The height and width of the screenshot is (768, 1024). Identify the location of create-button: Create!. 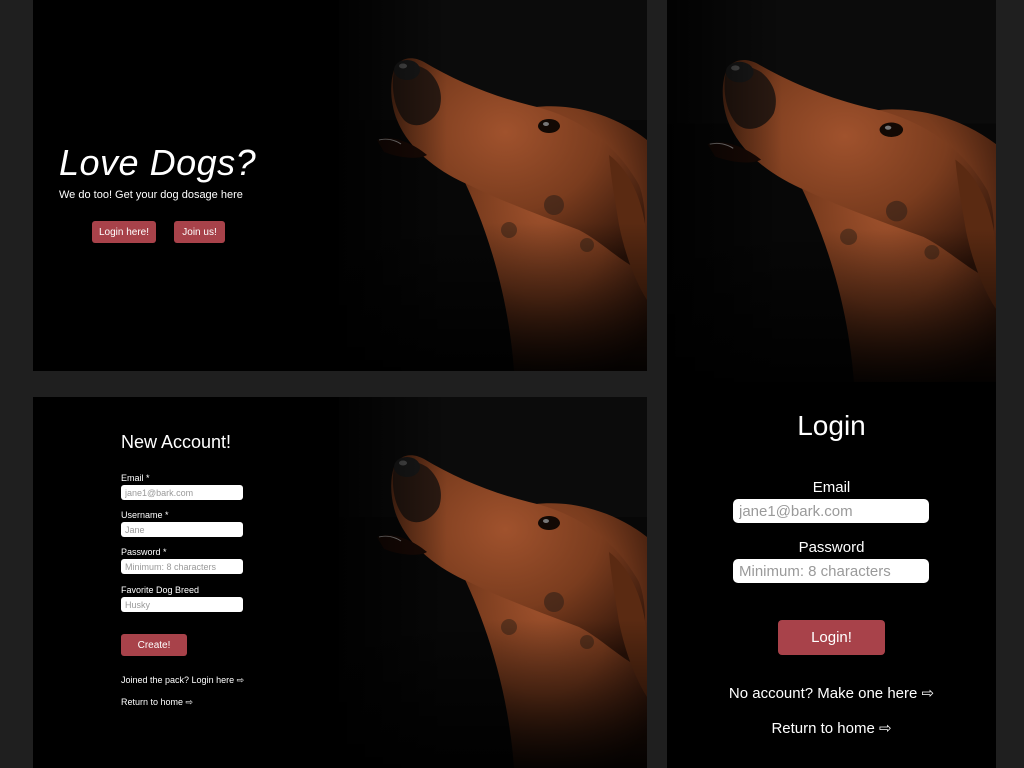
(154, 645).